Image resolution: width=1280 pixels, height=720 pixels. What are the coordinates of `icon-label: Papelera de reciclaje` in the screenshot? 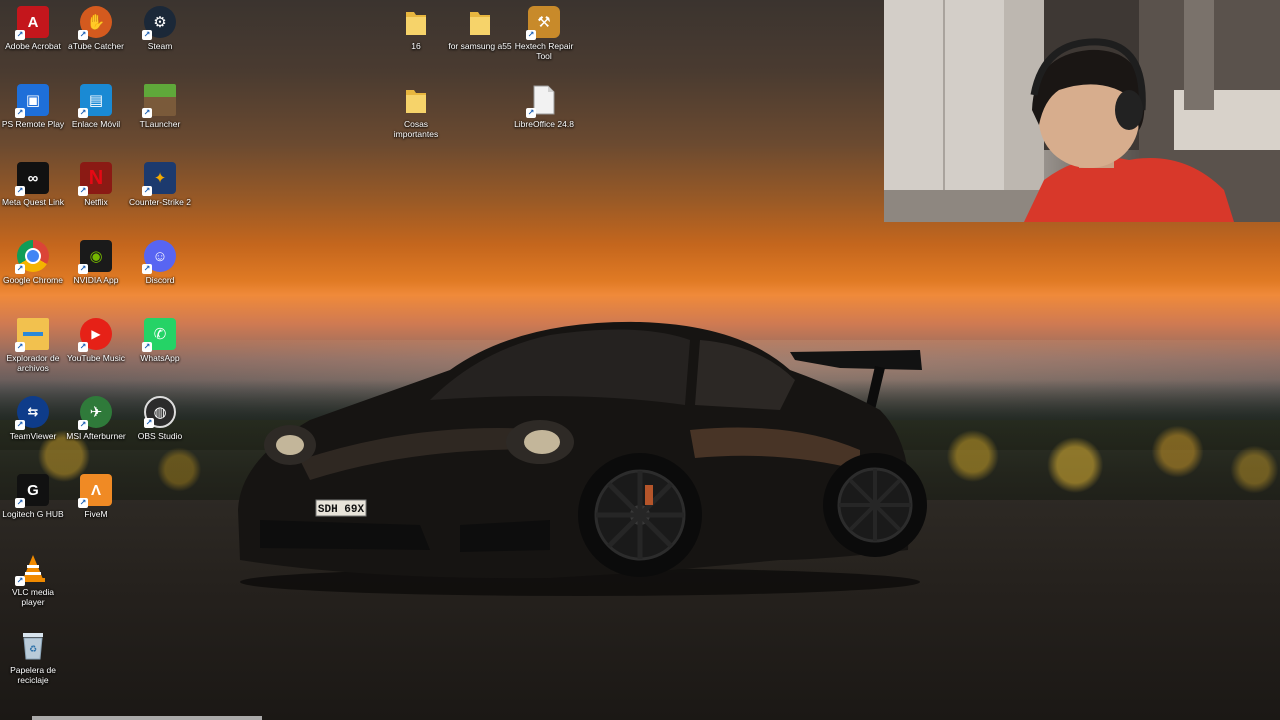 It's located at (33, 675).